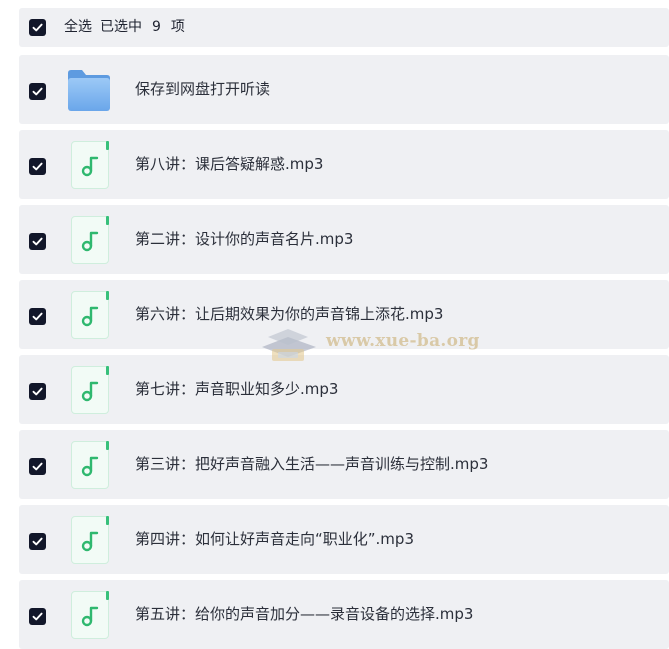  Describe the element at coordinates (156, 27) in the screenshot. I see `selected-count: 9` at that location.